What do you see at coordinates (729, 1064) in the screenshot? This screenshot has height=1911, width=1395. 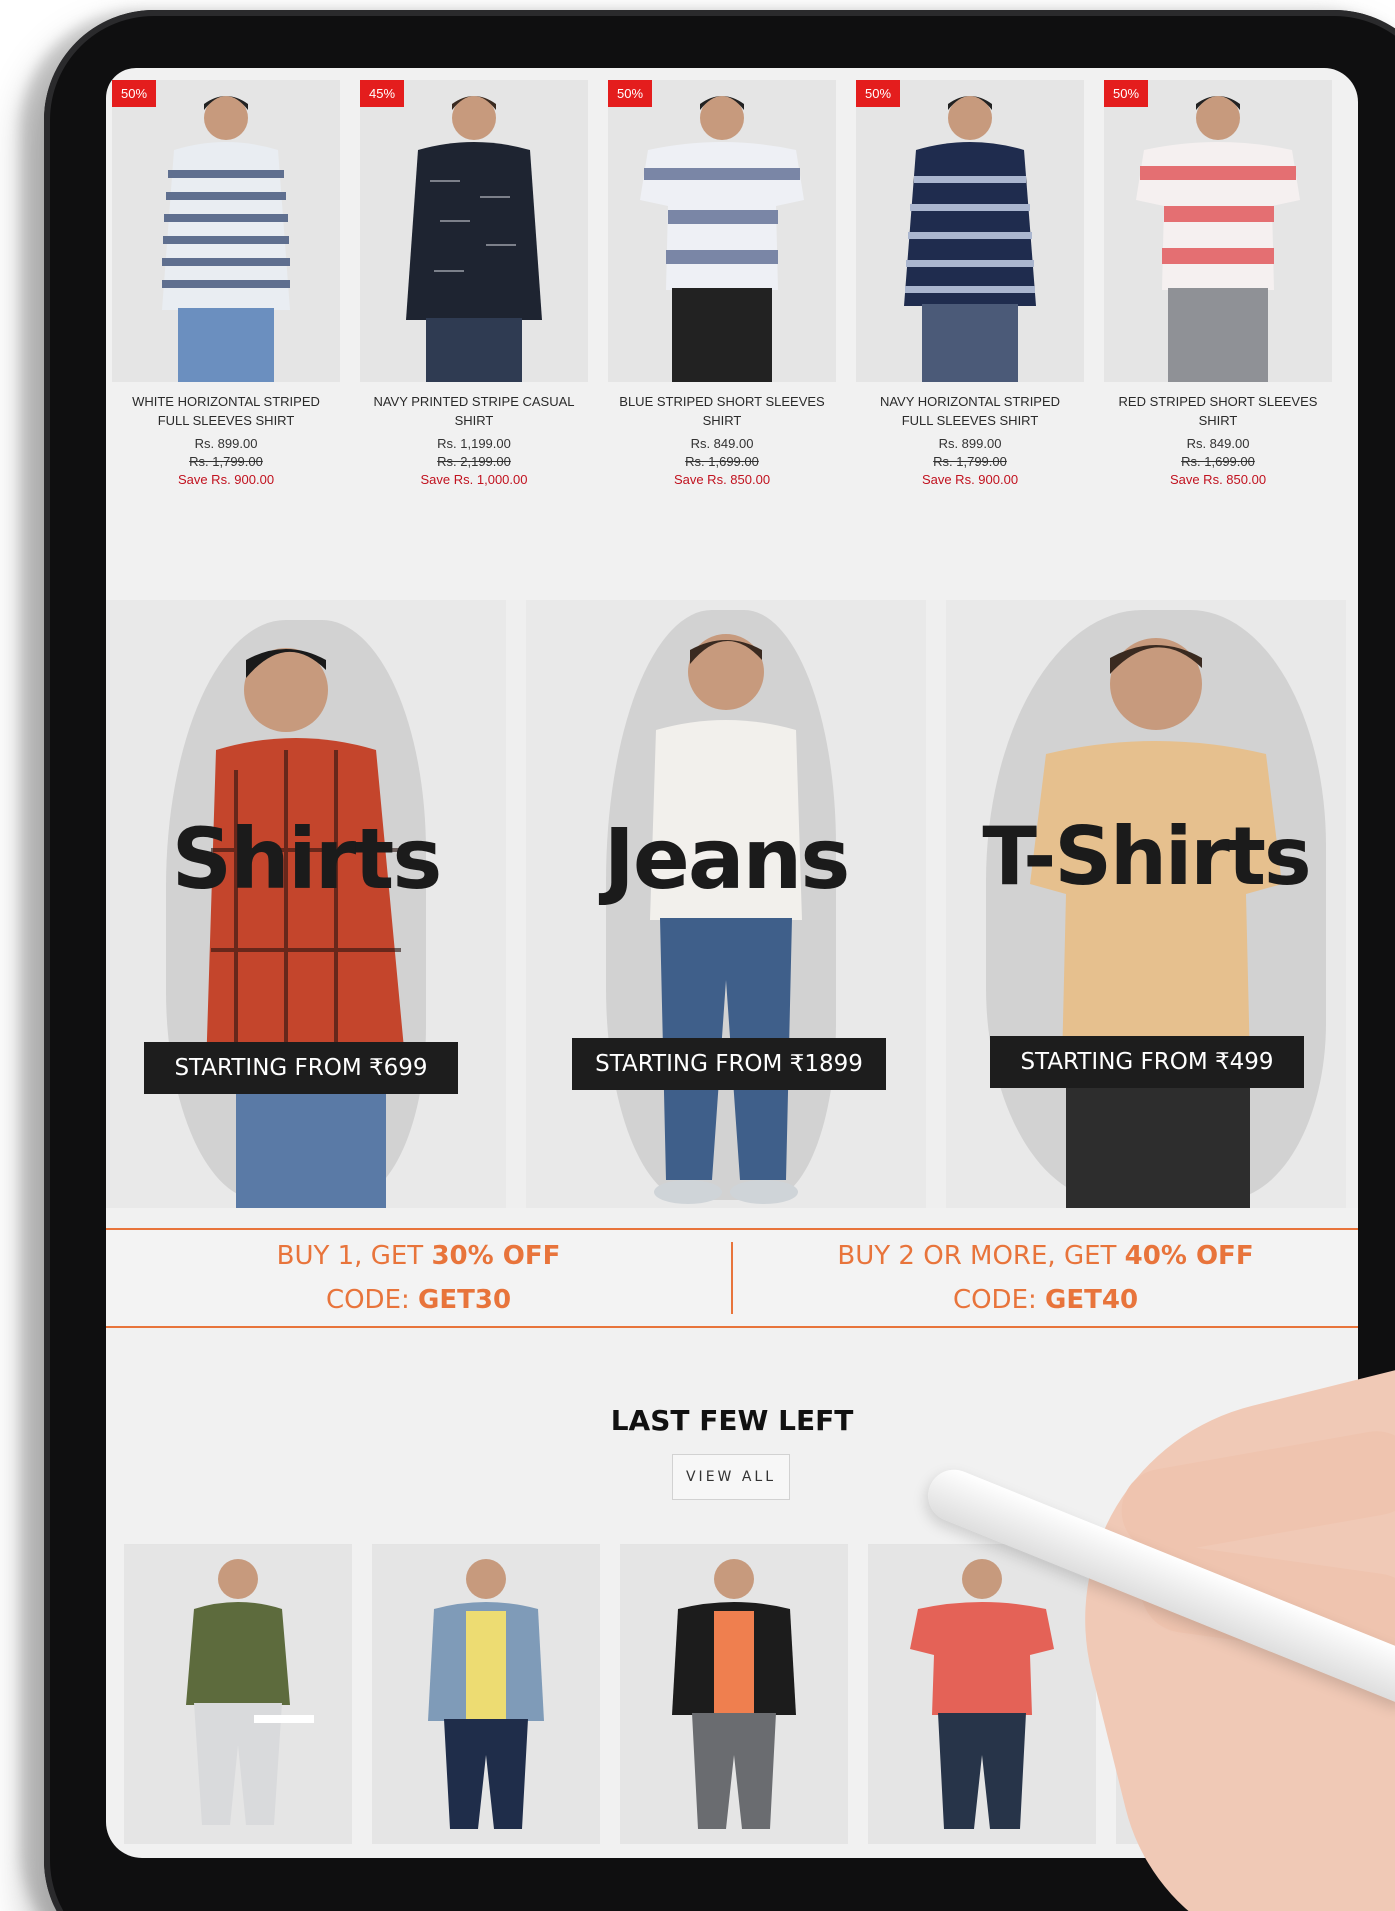 I see `category-cta-button: STARTING FROM ₹1899` at bounding box center [729, 1064].